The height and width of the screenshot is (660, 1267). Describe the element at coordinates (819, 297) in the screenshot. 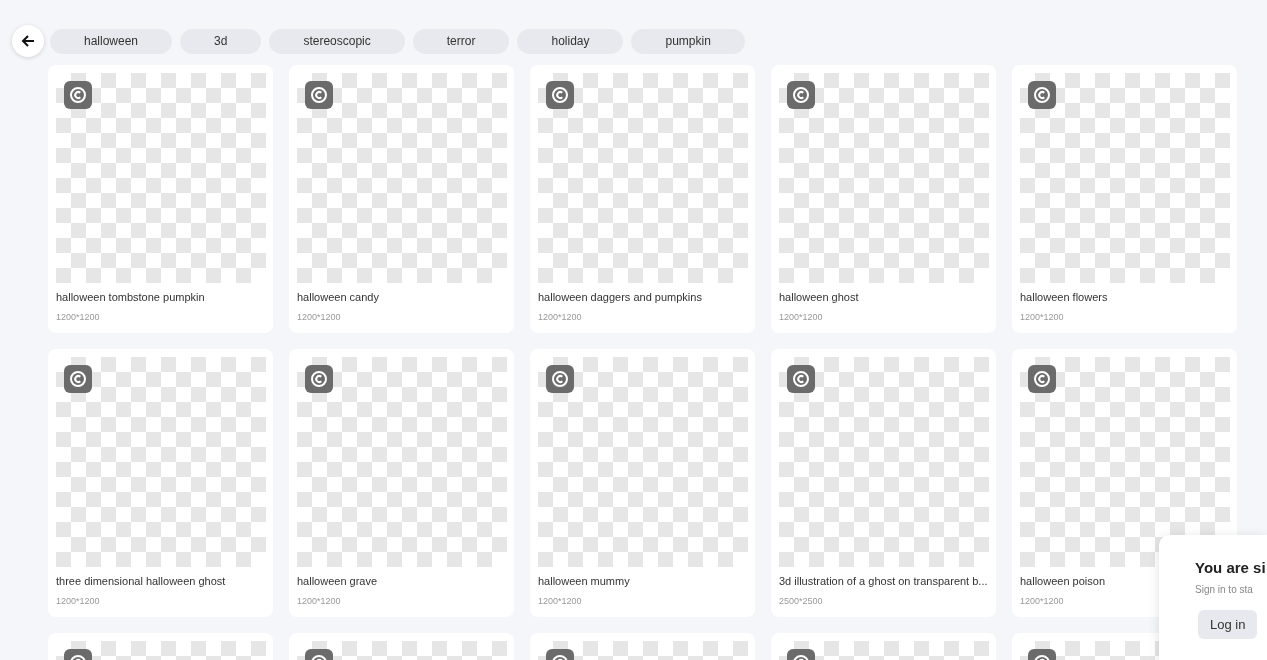

I see `image-title: halloween ghost` at that location.